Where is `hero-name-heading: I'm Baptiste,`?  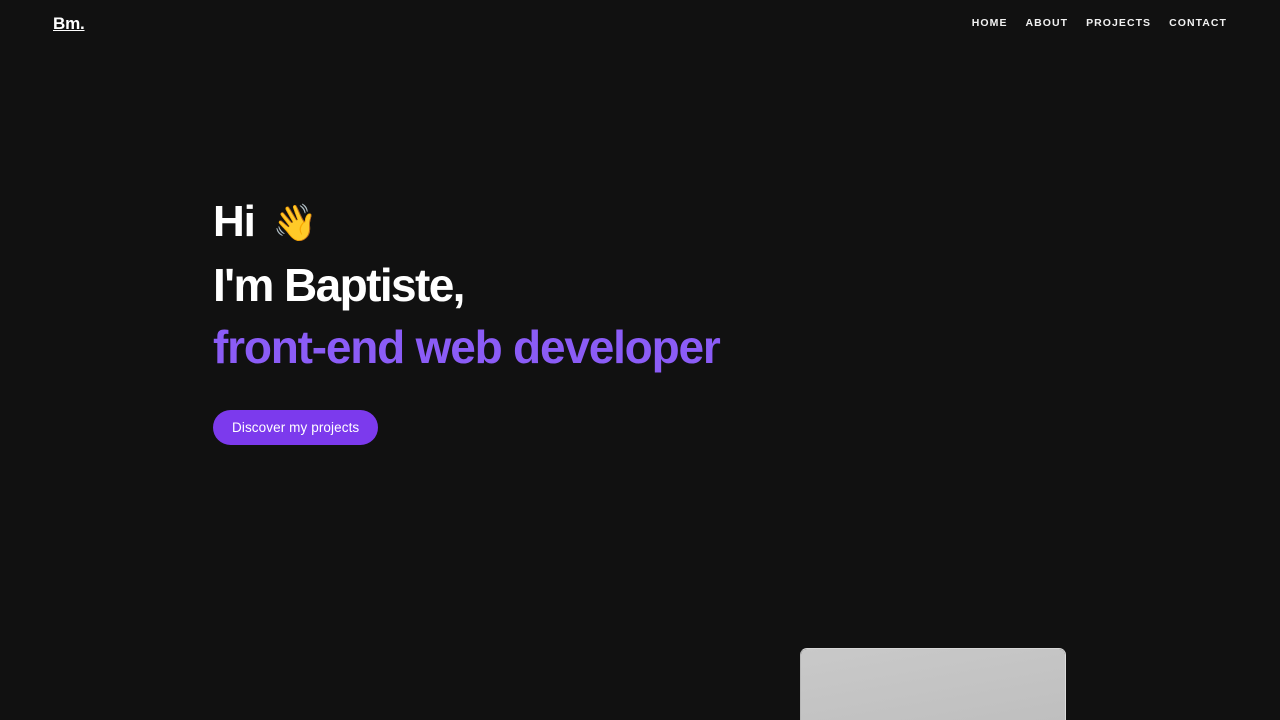 hero-name-heading: I'm Baptiste, is located at coordinates (339, 285).